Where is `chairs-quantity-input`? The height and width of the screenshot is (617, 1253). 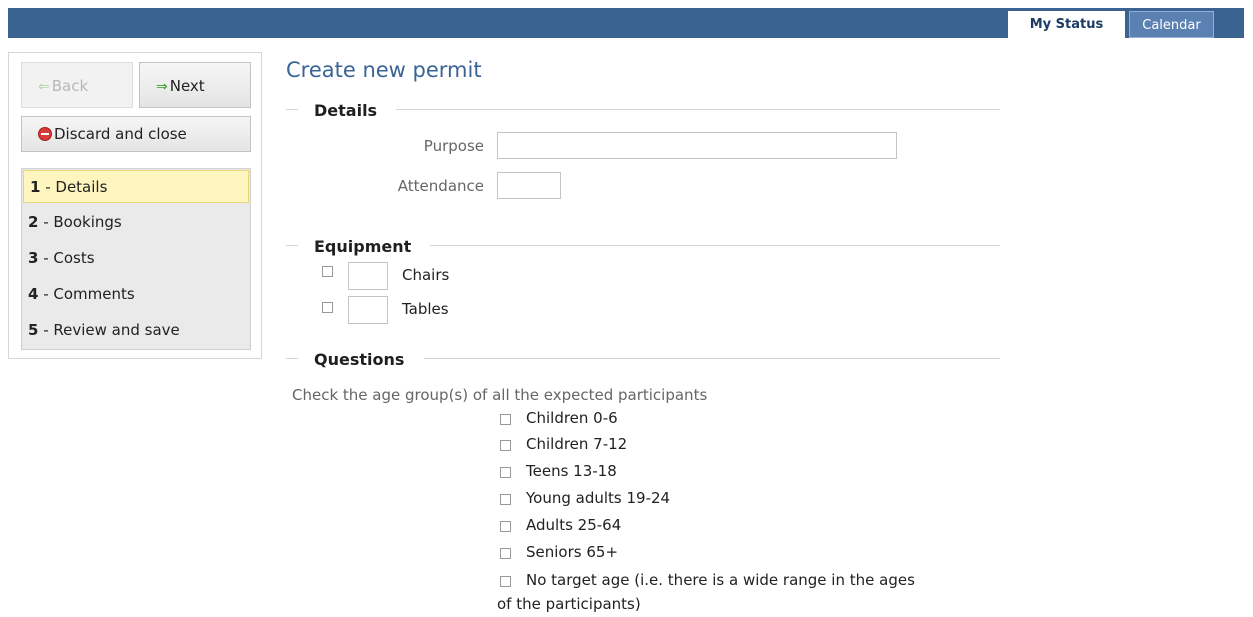
chairs-quantity-input is located at coordinates (368, 276).